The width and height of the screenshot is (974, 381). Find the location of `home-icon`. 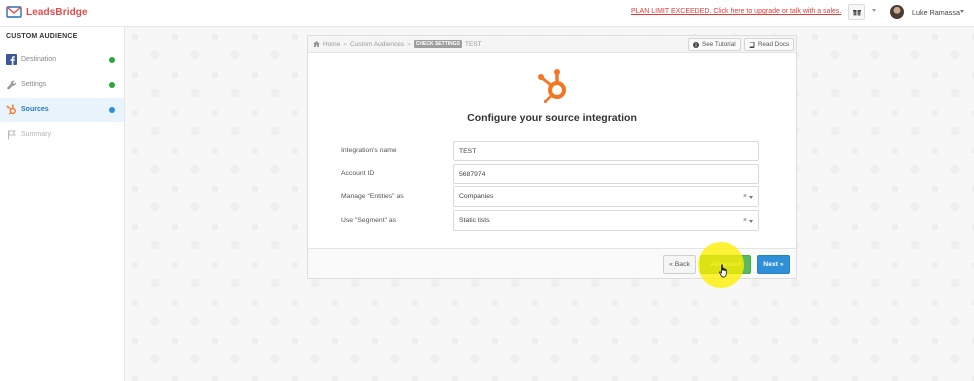

home-icon is located at coordinates (316, 44).